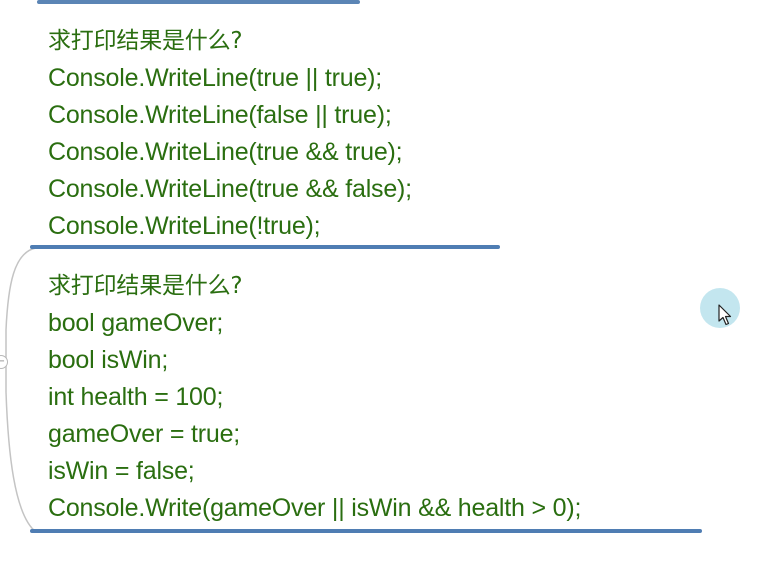 The width and height of the screenshot is (780, 563). What do you see at coordinates (725, 315) in the screenshot?
I see `mouse-cursor-icon` at bounding box center [725, 315].